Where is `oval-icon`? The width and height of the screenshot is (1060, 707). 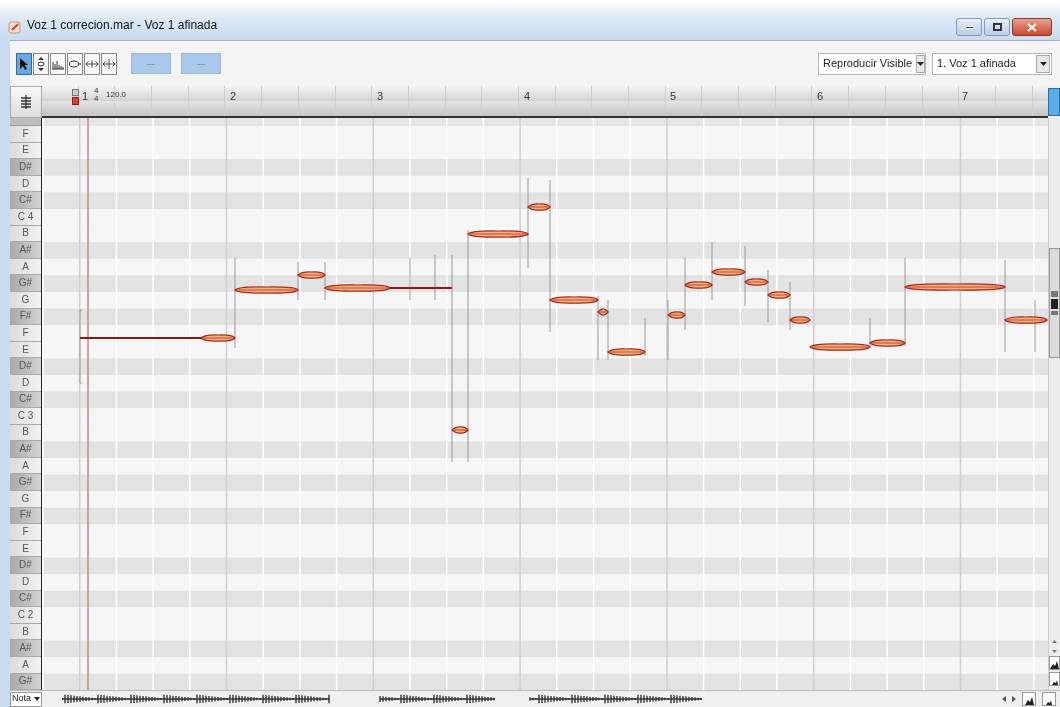 oval-icon is located at coordinates (75, 63).